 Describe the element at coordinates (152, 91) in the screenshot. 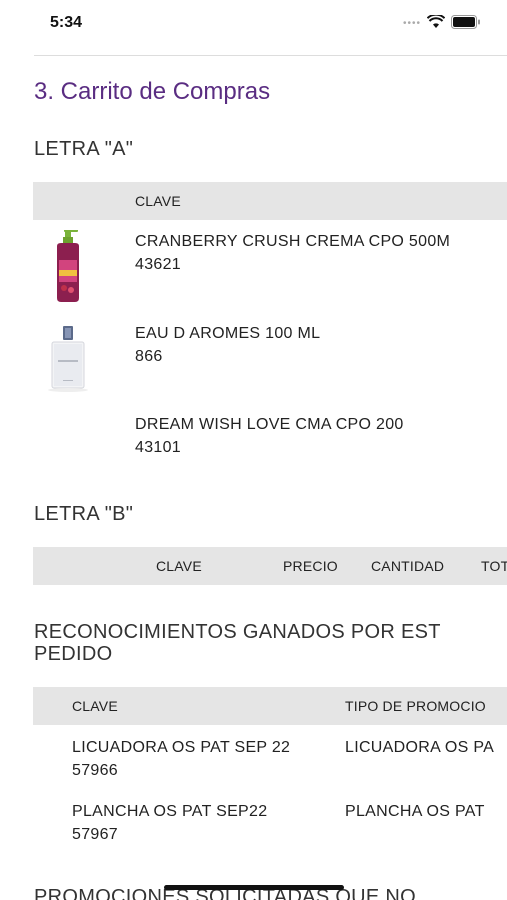

I see `cart-title: 3. Carrito de Compras` at that location.